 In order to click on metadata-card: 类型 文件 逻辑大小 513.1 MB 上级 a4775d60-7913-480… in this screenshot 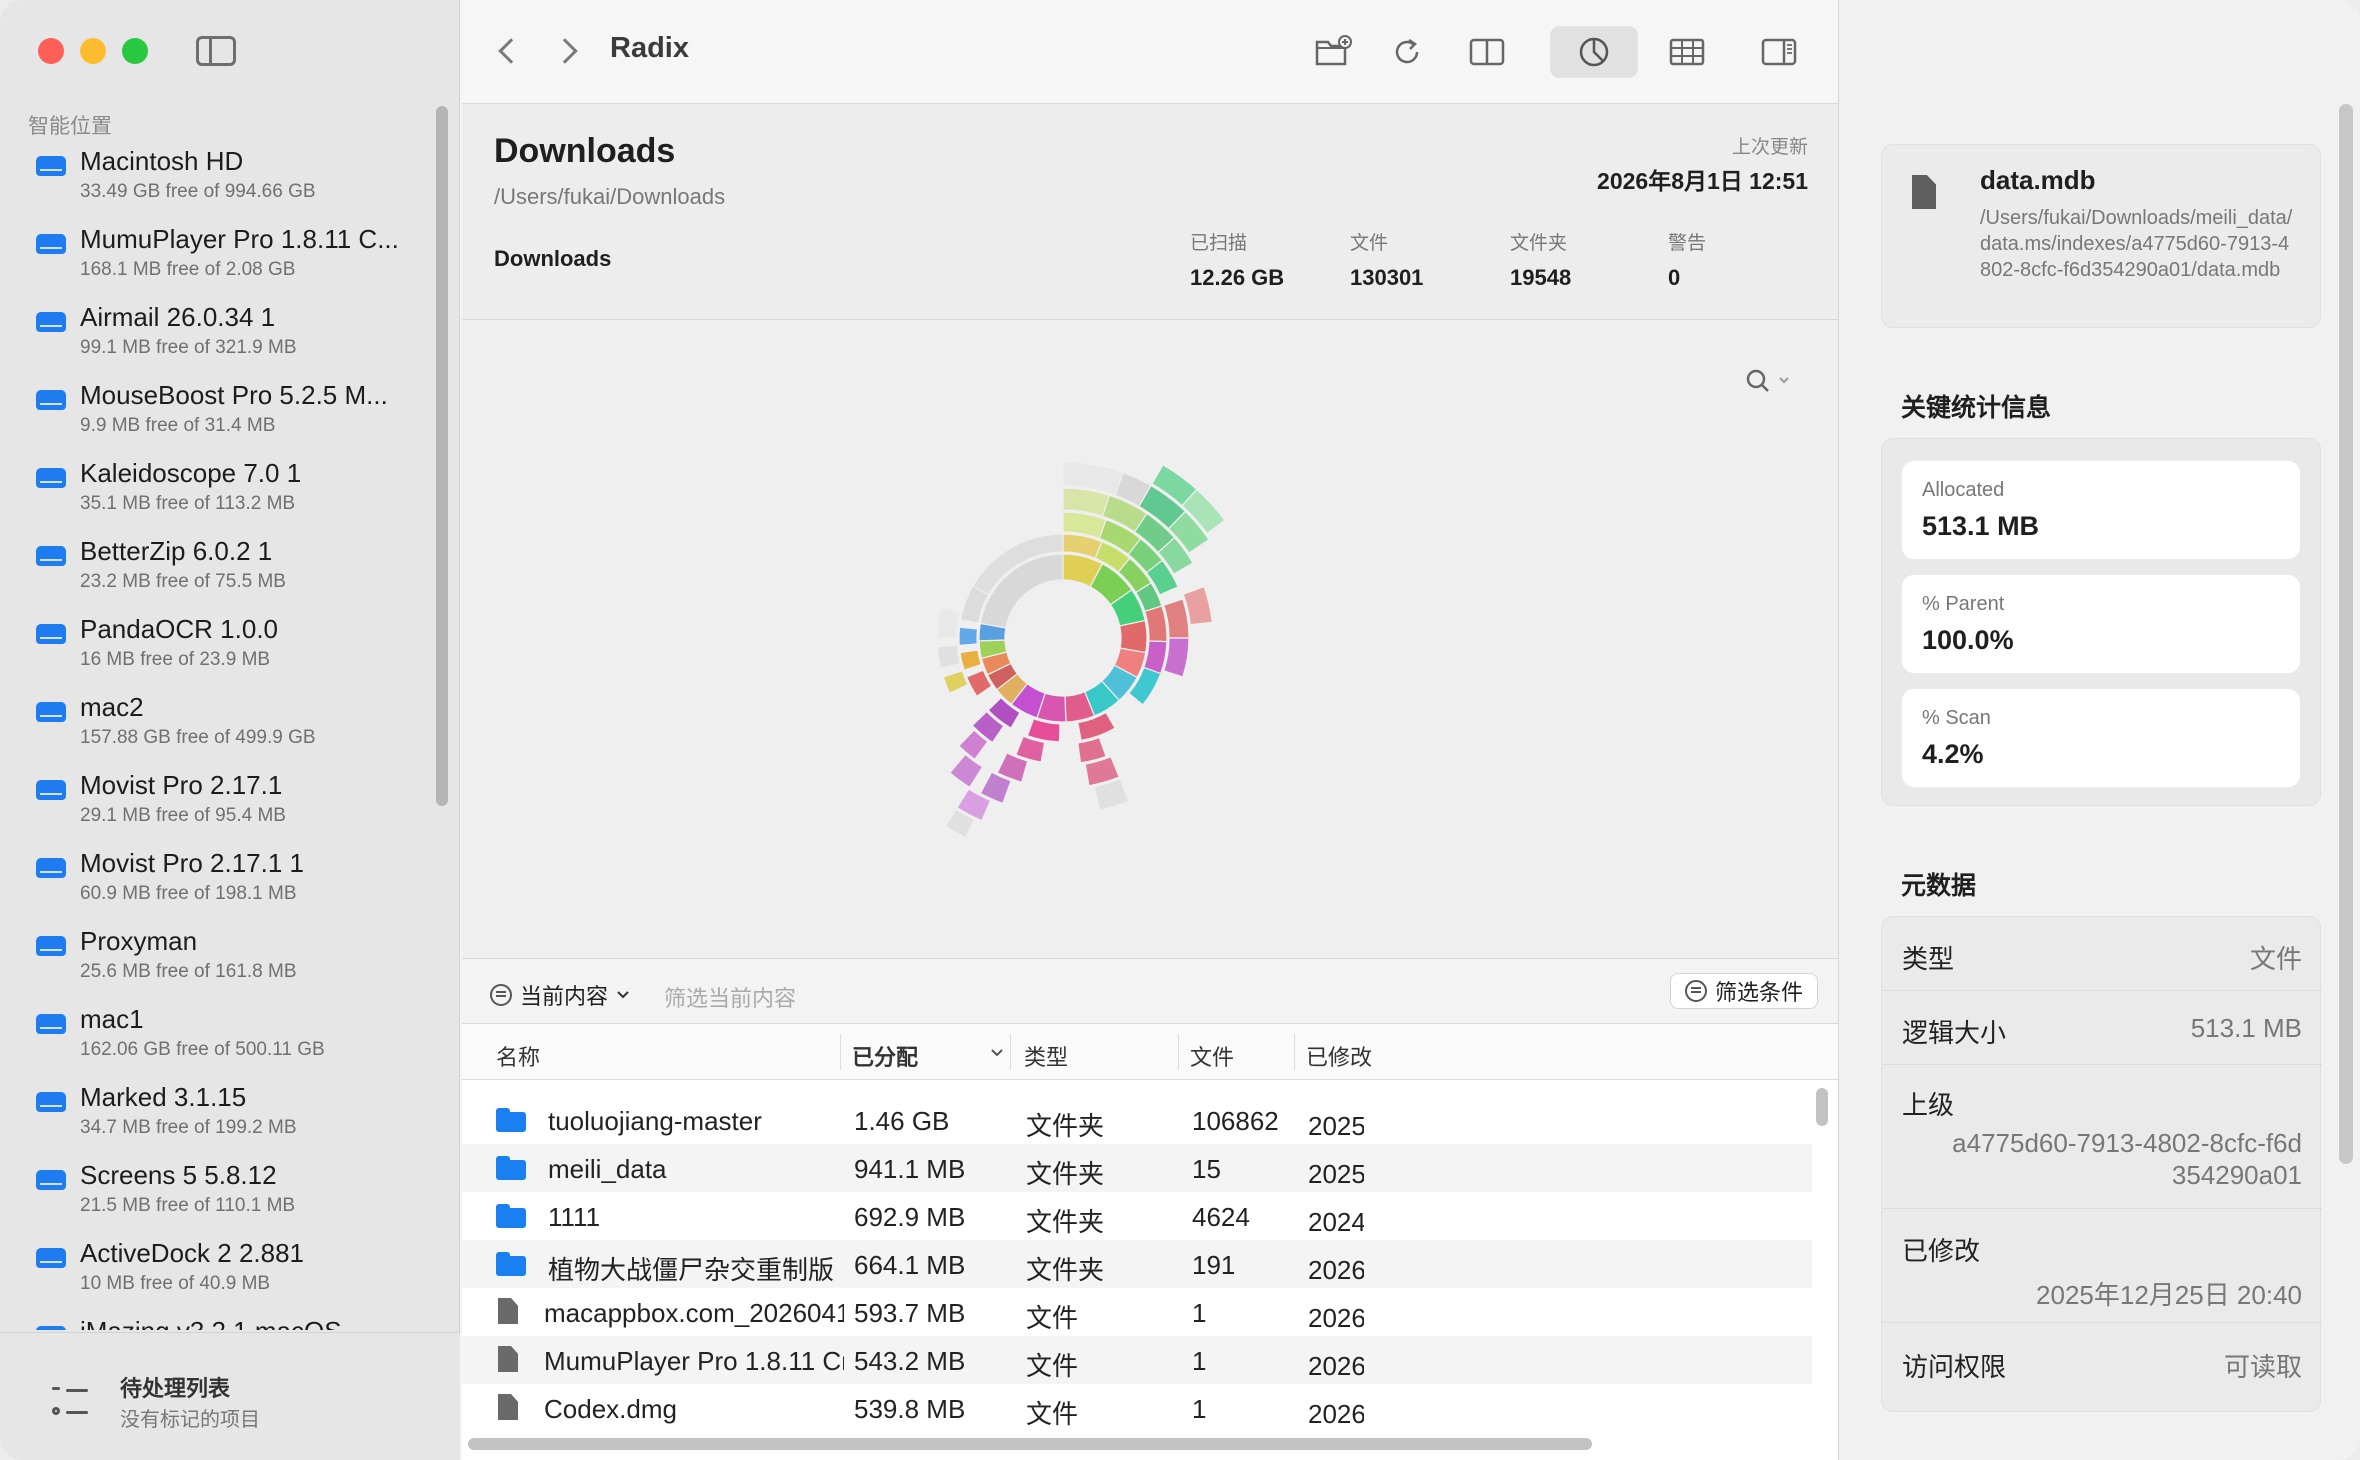, I will do `click(2101, 1164)`.